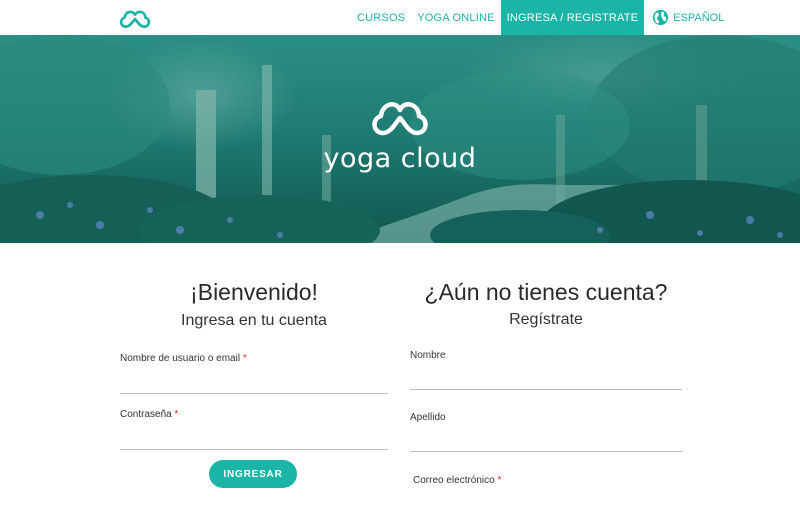 This screenshot has height=506, width=800. Describe the element at coordinates (546, 377) in the screenshot. I see `first-name-input` at that location.